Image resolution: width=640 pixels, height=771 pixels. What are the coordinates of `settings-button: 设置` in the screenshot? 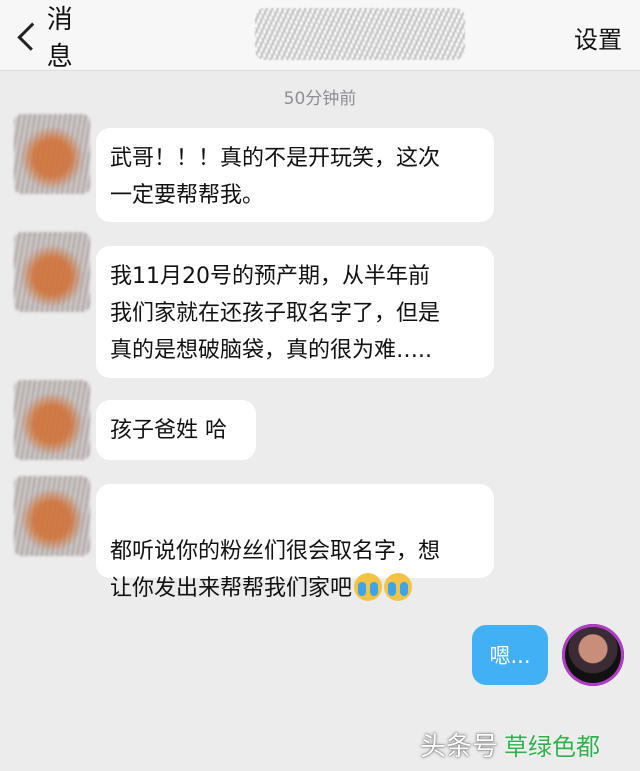 It's located at (598, 37).